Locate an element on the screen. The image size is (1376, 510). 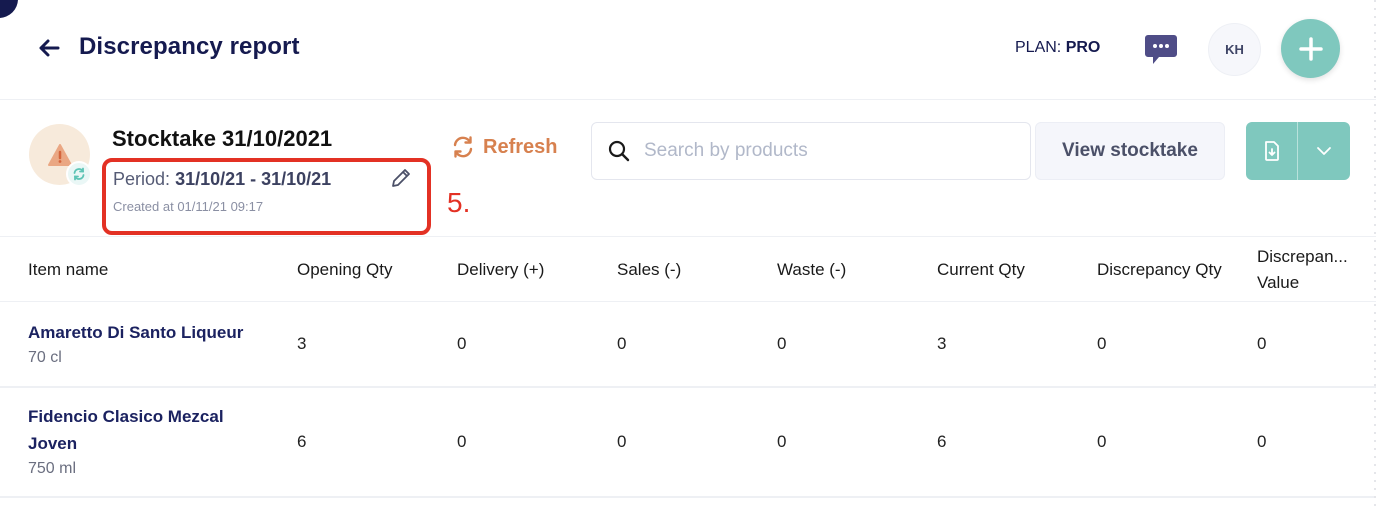
user-avatar: KH is located at coordinates (1234, 49).